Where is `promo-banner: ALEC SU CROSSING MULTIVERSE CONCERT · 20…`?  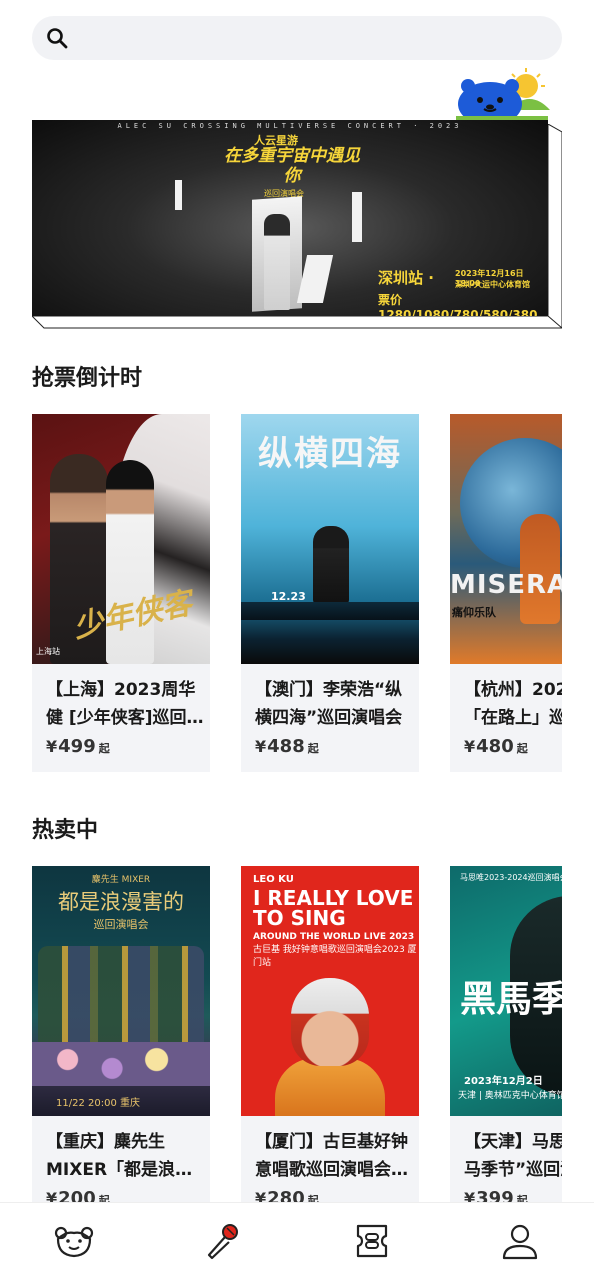
promo-banner: ALEC SU CROSSING MULTIVERSE CONCERT · 20… is located at coordinates (290, 218).